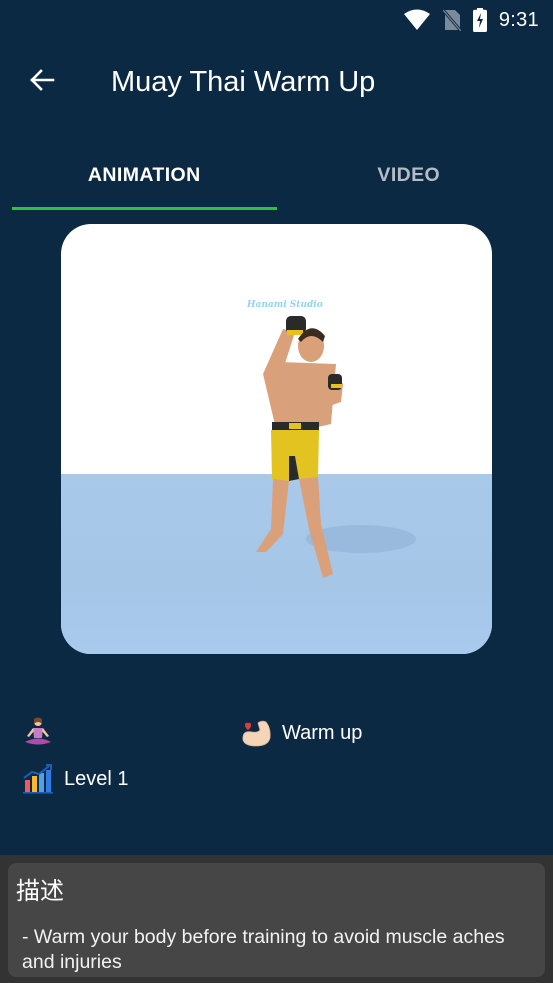  Describe the element at coordinates (322, 732) in the screenshot. I see `type-label: Warm up` at that location.